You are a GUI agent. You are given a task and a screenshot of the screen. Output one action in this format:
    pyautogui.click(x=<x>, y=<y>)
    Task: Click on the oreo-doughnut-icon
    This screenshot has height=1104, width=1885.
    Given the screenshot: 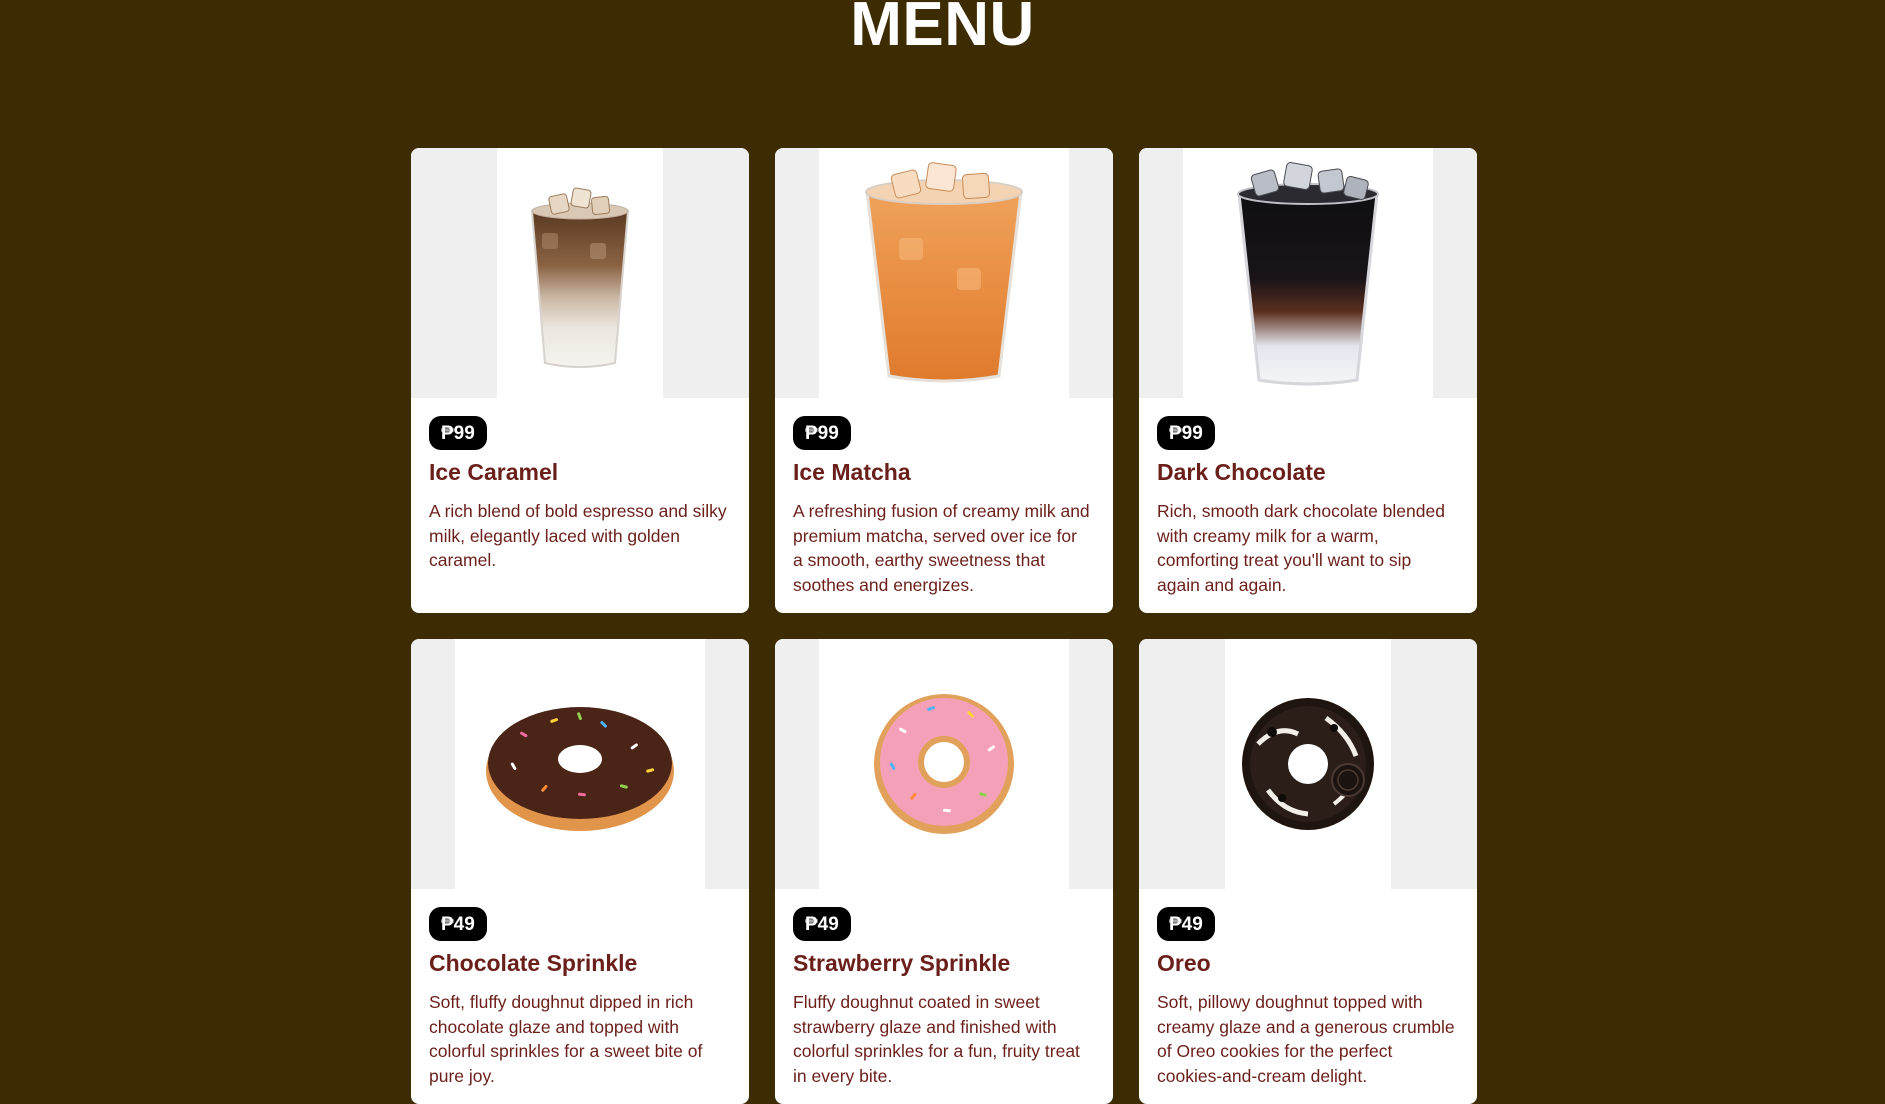 What is the action you would take?
    pyautogui.click(x=1308, y=764)
    